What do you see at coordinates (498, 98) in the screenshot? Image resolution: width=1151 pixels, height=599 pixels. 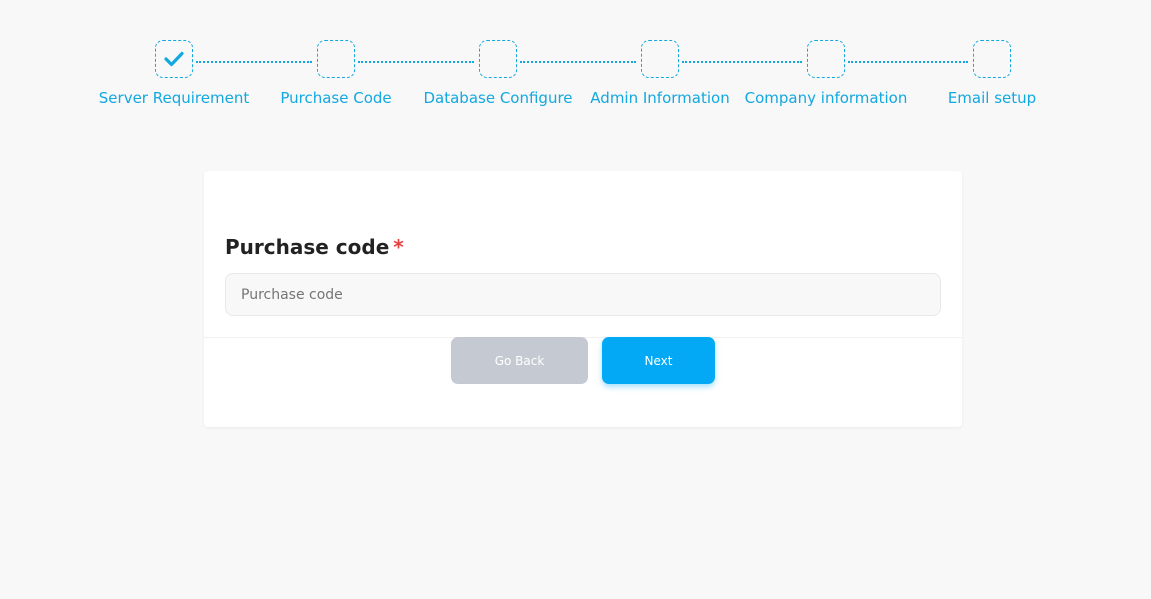 I see `step-label-database-configure: Database Configure` at bounding box center [498, 98].